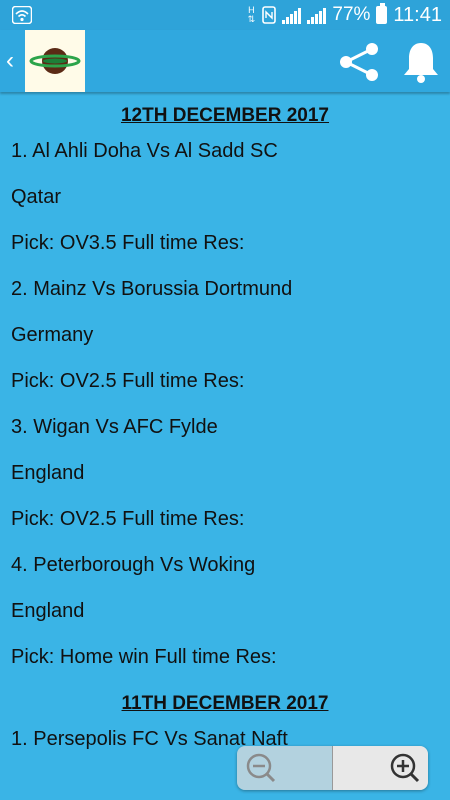 The width and height of the screenshot is (450, 800). What do you see at coordinates (225, 61) in the screenshot?
I see `app-bar: ‹` at bounding box center [225, 61].